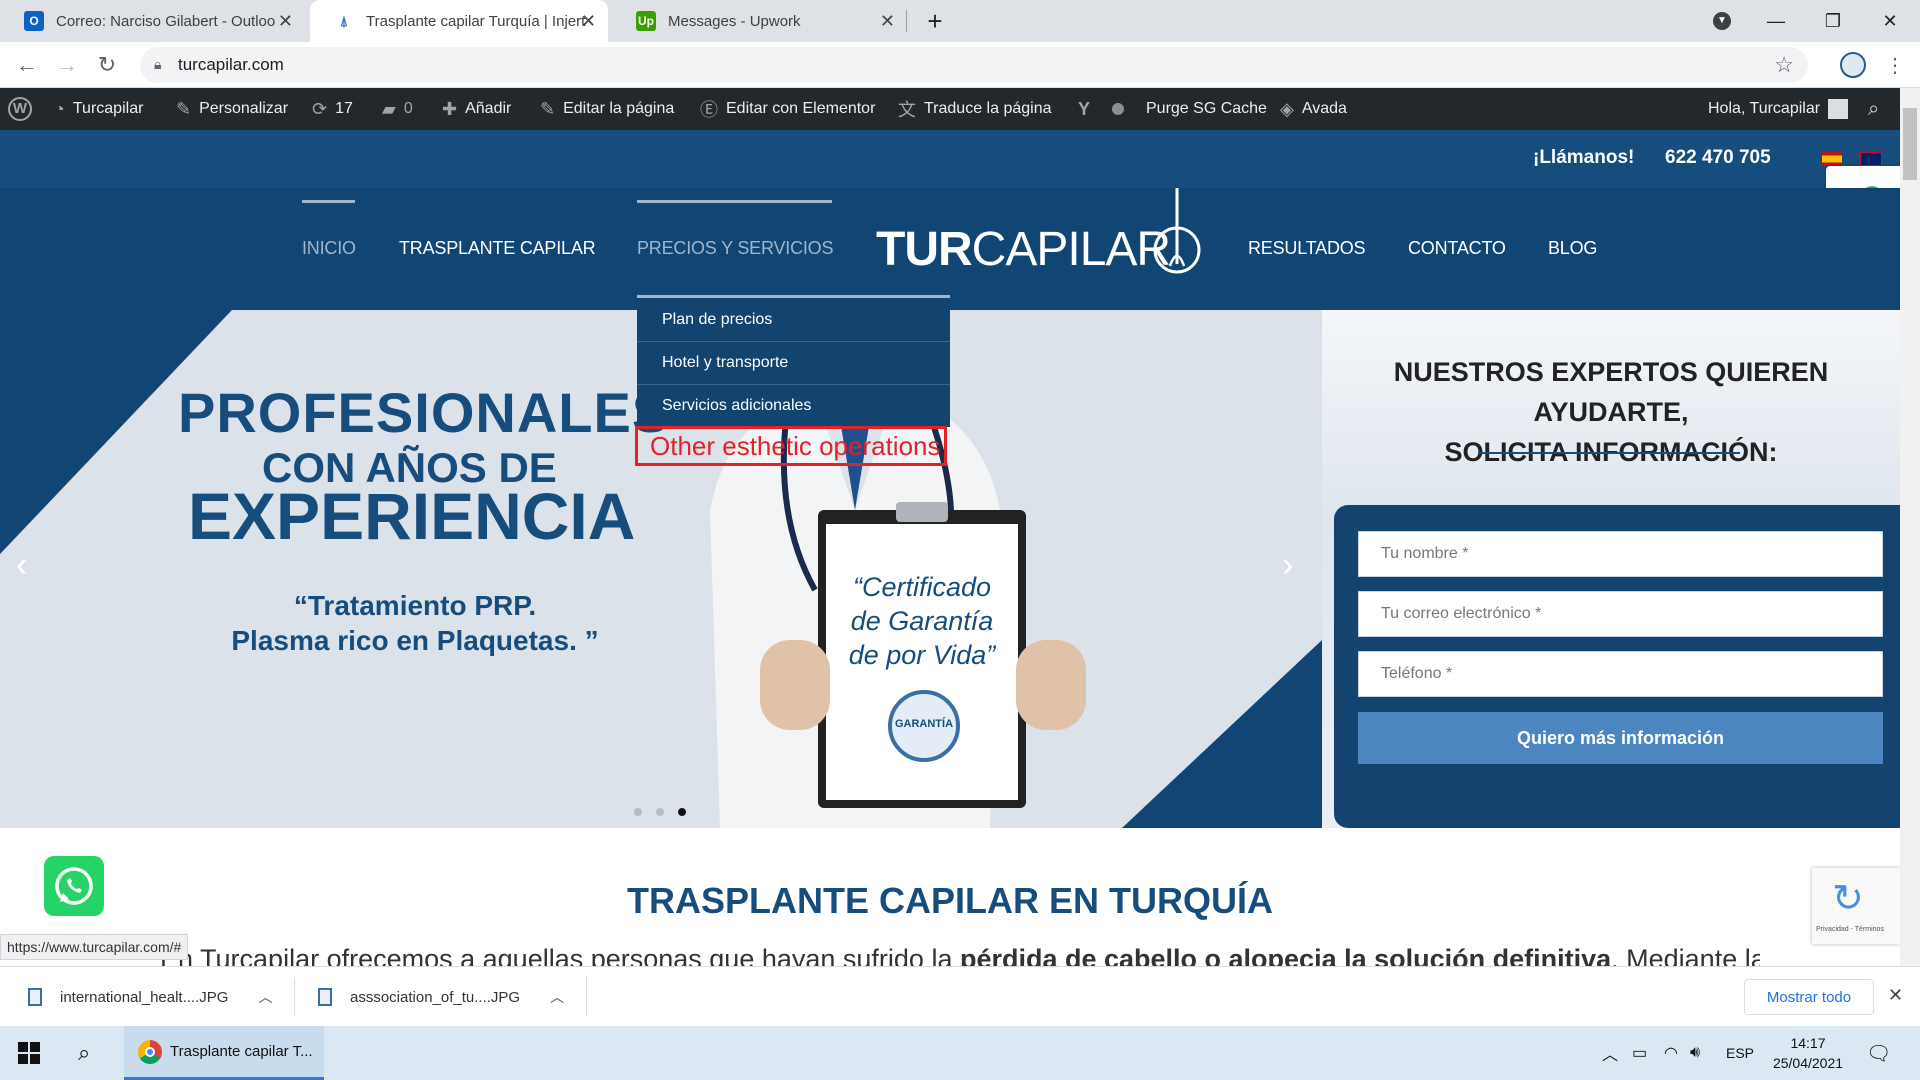 This screenshot has width=1920, height=1080. What do you see at coordinates (1722, 21) in the screenshot?
I see `tab-search-icon: ▼` at bounding box center [1722, 21].